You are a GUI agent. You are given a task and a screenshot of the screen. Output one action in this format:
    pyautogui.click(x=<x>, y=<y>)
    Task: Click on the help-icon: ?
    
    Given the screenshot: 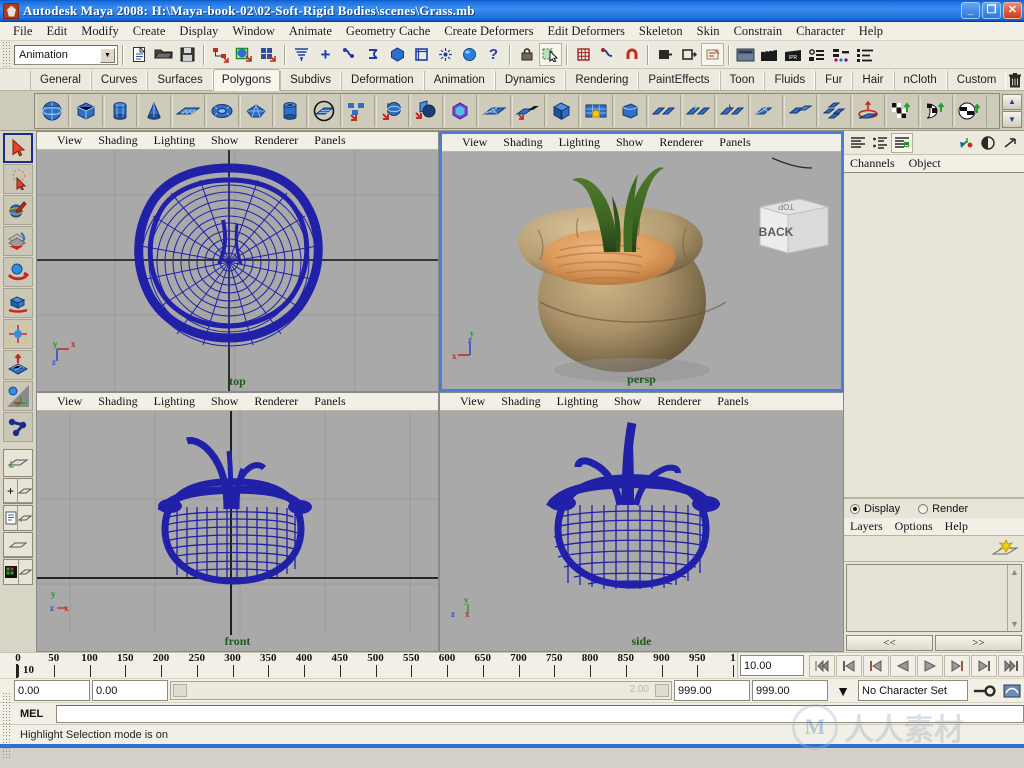 What is the action you would take?
    pyautogui.click(x=493, y=54)
    